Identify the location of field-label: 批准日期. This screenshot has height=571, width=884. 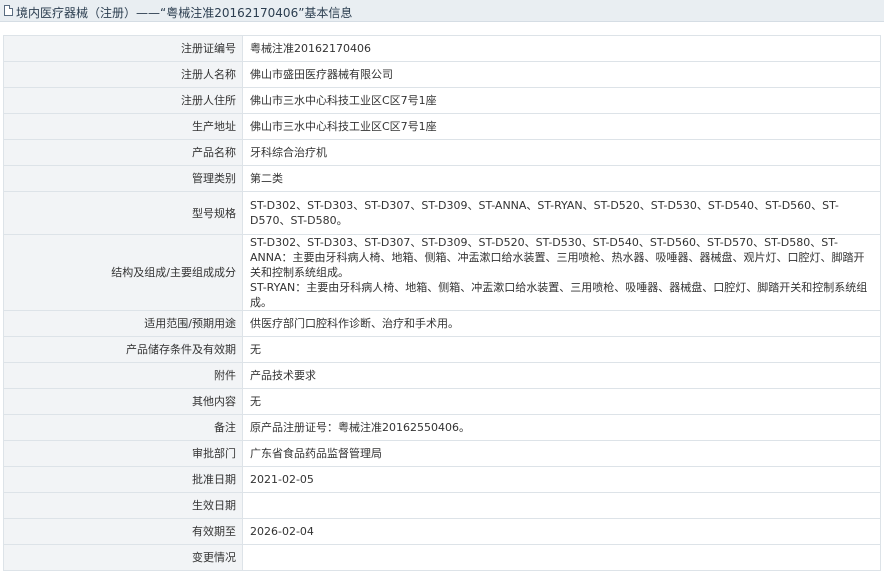
(123, 479).